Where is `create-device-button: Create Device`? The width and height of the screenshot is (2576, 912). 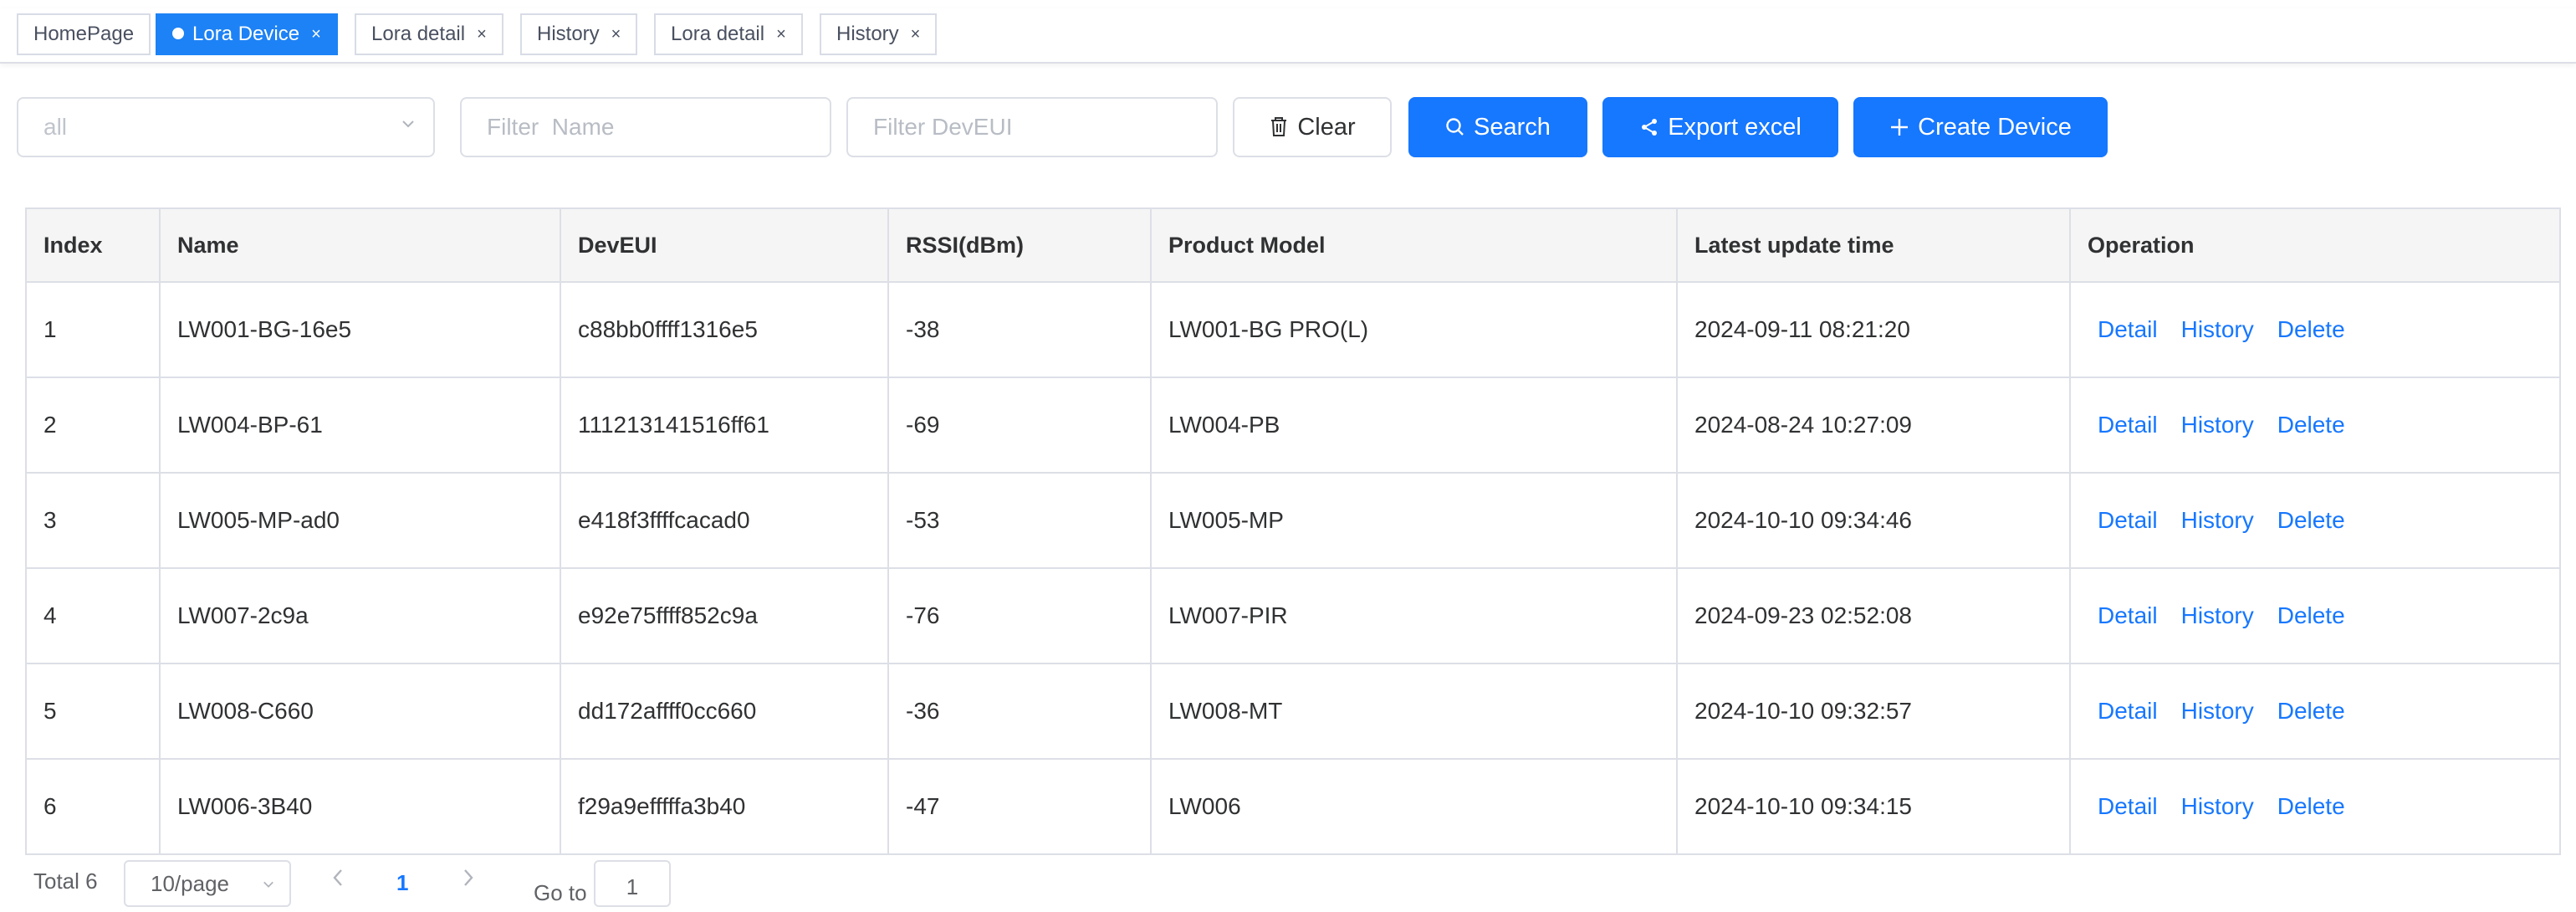
create-device-button: Create Device is located at coordinates (1980, 127).